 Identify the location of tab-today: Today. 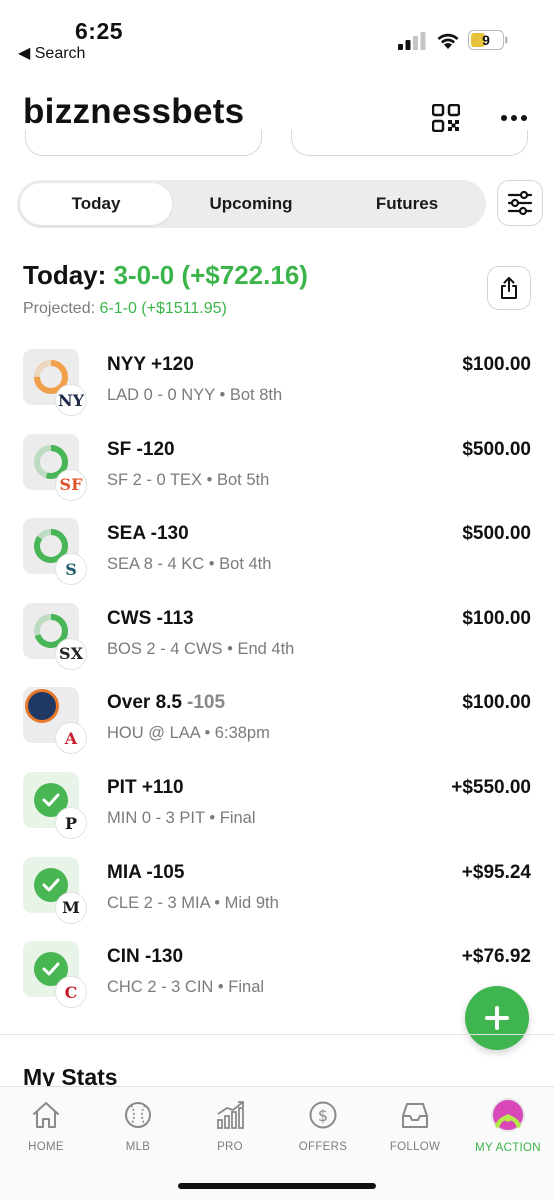
(96, 204).